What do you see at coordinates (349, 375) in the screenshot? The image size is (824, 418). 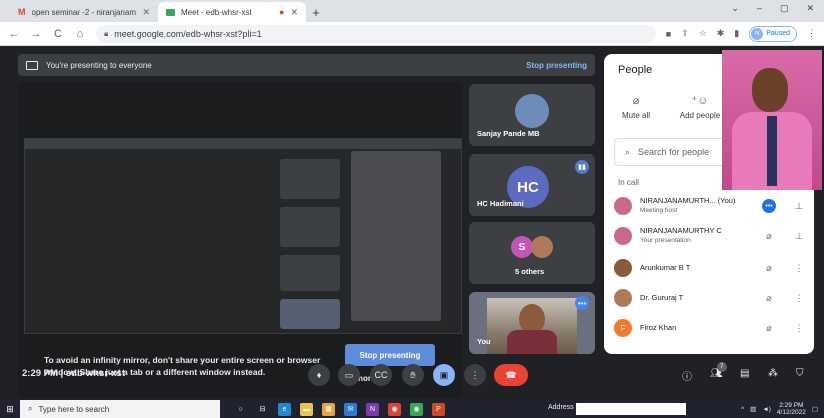 I see `camera-button: ▭` at bounding box center [349, 375].